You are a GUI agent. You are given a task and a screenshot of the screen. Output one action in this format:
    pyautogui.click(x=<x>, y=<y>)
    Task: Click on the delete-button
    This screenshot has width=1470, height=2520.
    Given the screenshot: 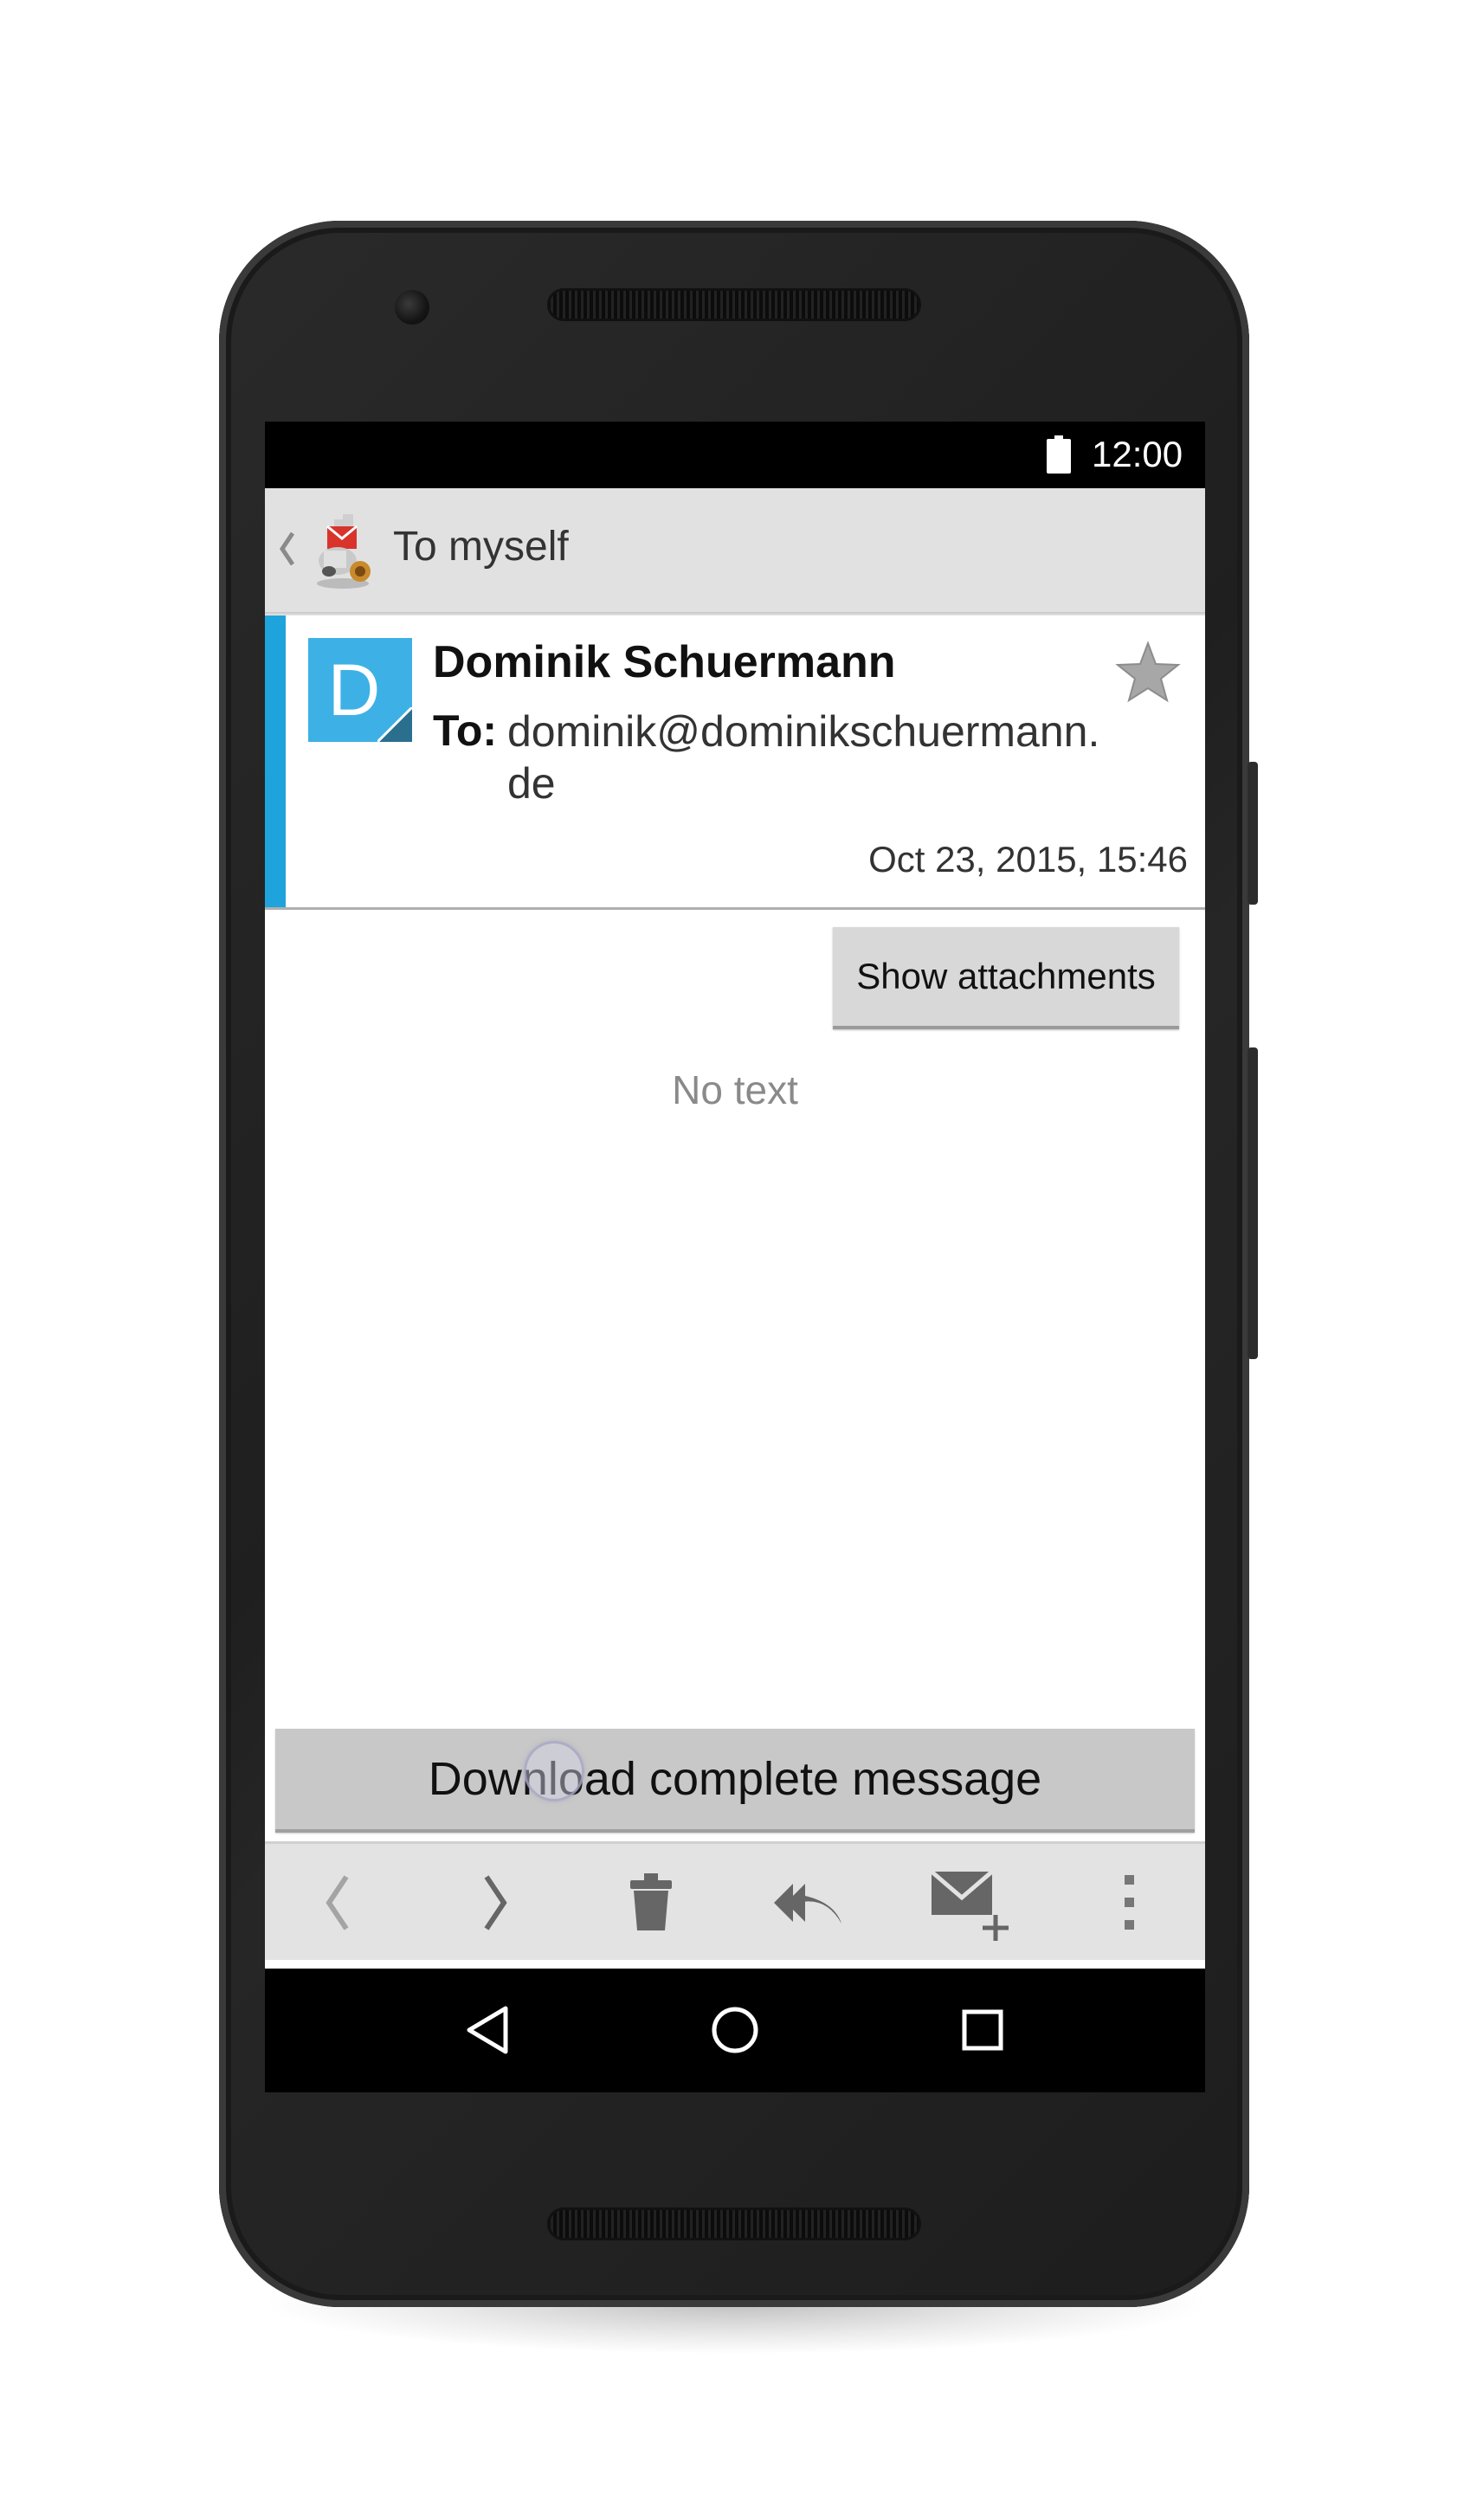 What is the action you would take?
    pyautogui.click(x=651, y=1902)
    